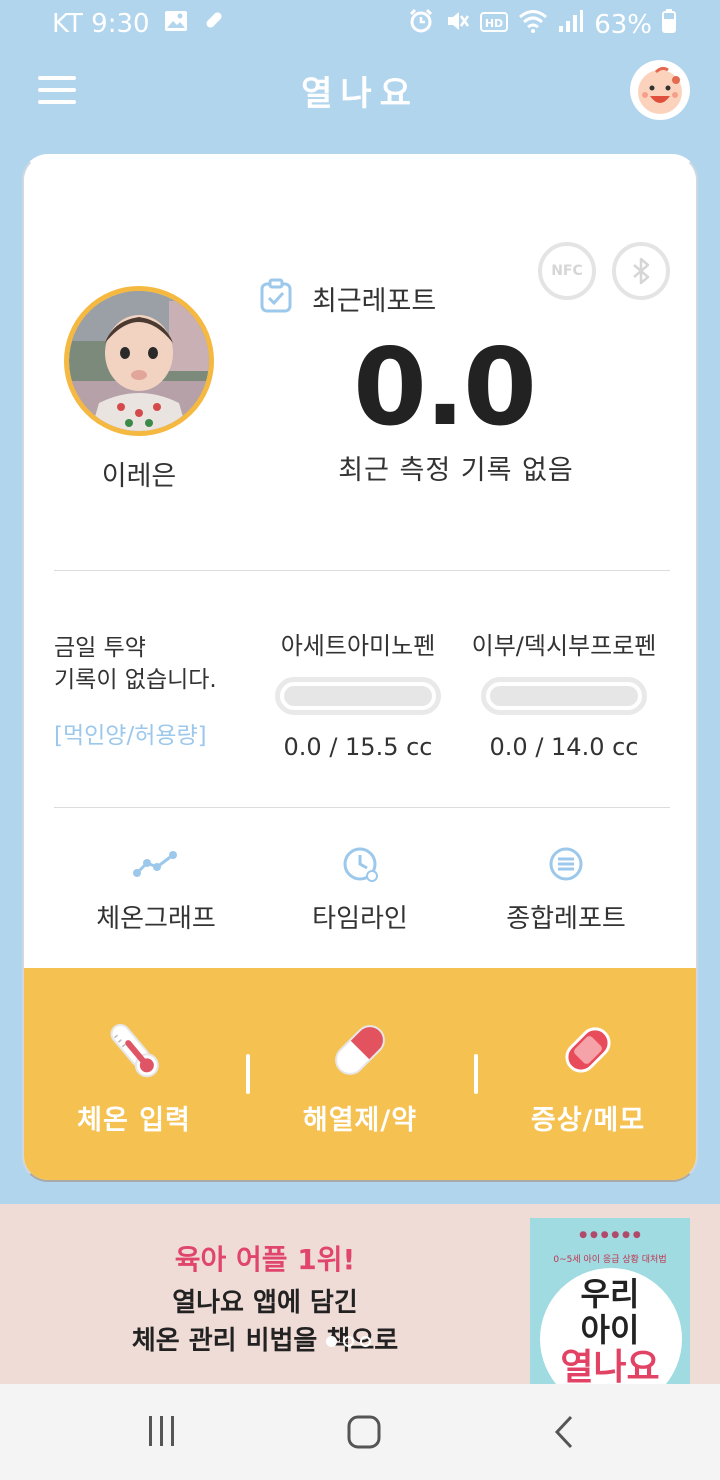 The height and width of the screenshot is (1480, 720). I want to click on app-title: 열나요, so click(360, 94).